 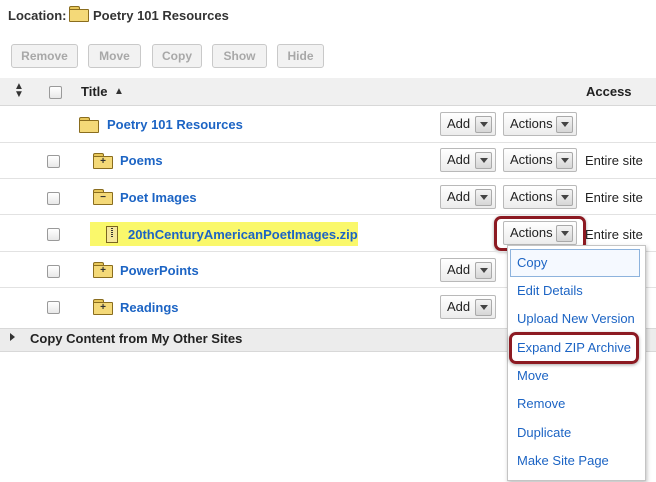 What do you see at coordinates (136, 338) in the screenshot?
I see `copy-content-label: Copy Content from My Other Sites` at bounding box center [136, 338].